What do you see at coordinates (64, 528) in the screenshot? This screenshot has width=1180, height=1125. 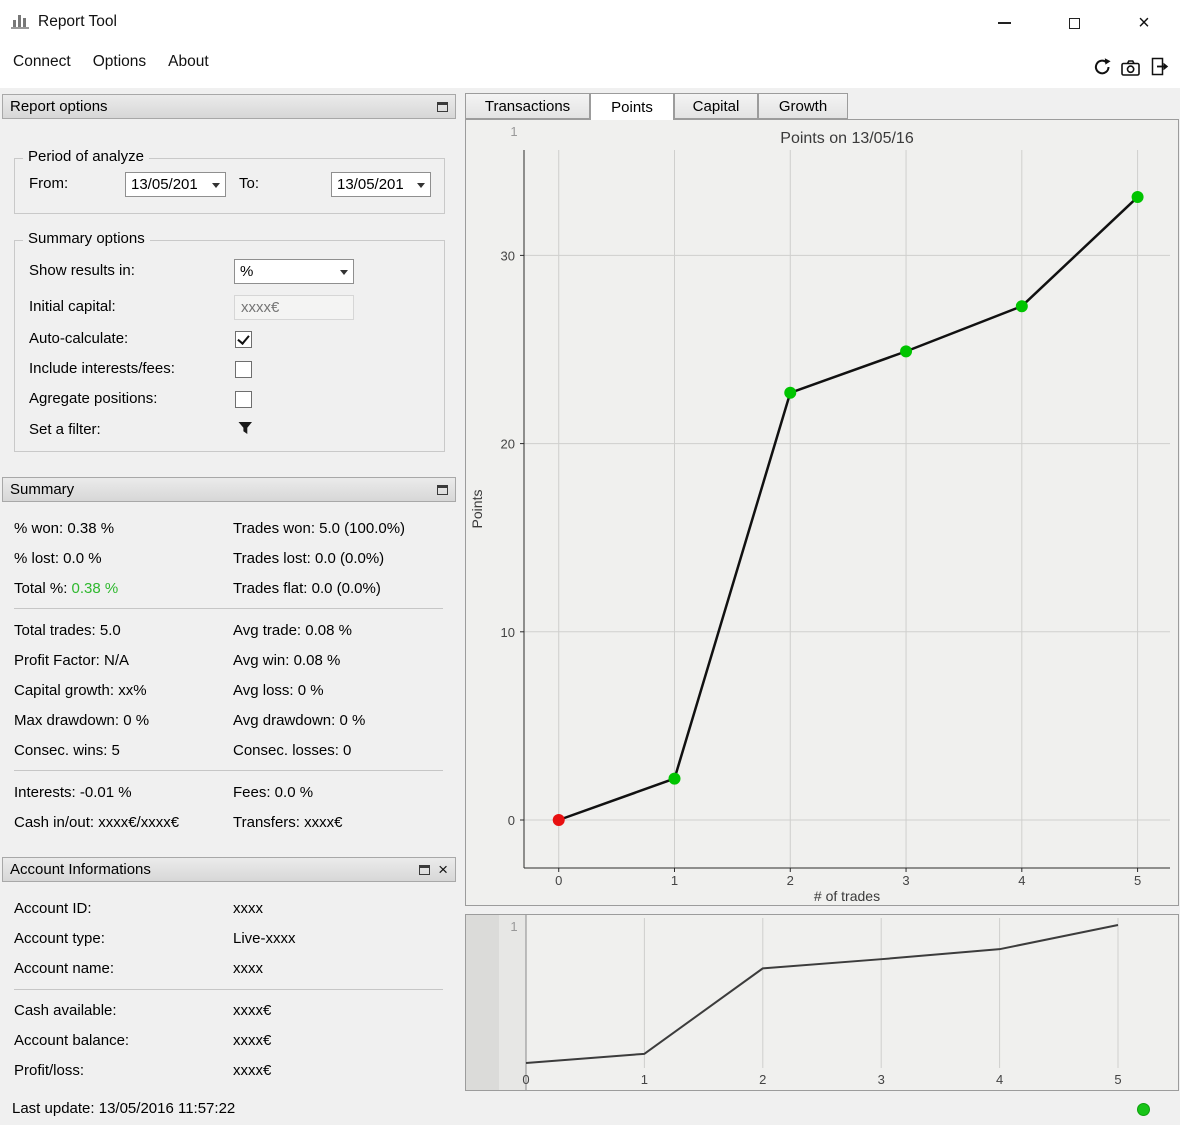 I see `summary-stat: % won: 0.38 %` at bounding box center [64, 528].